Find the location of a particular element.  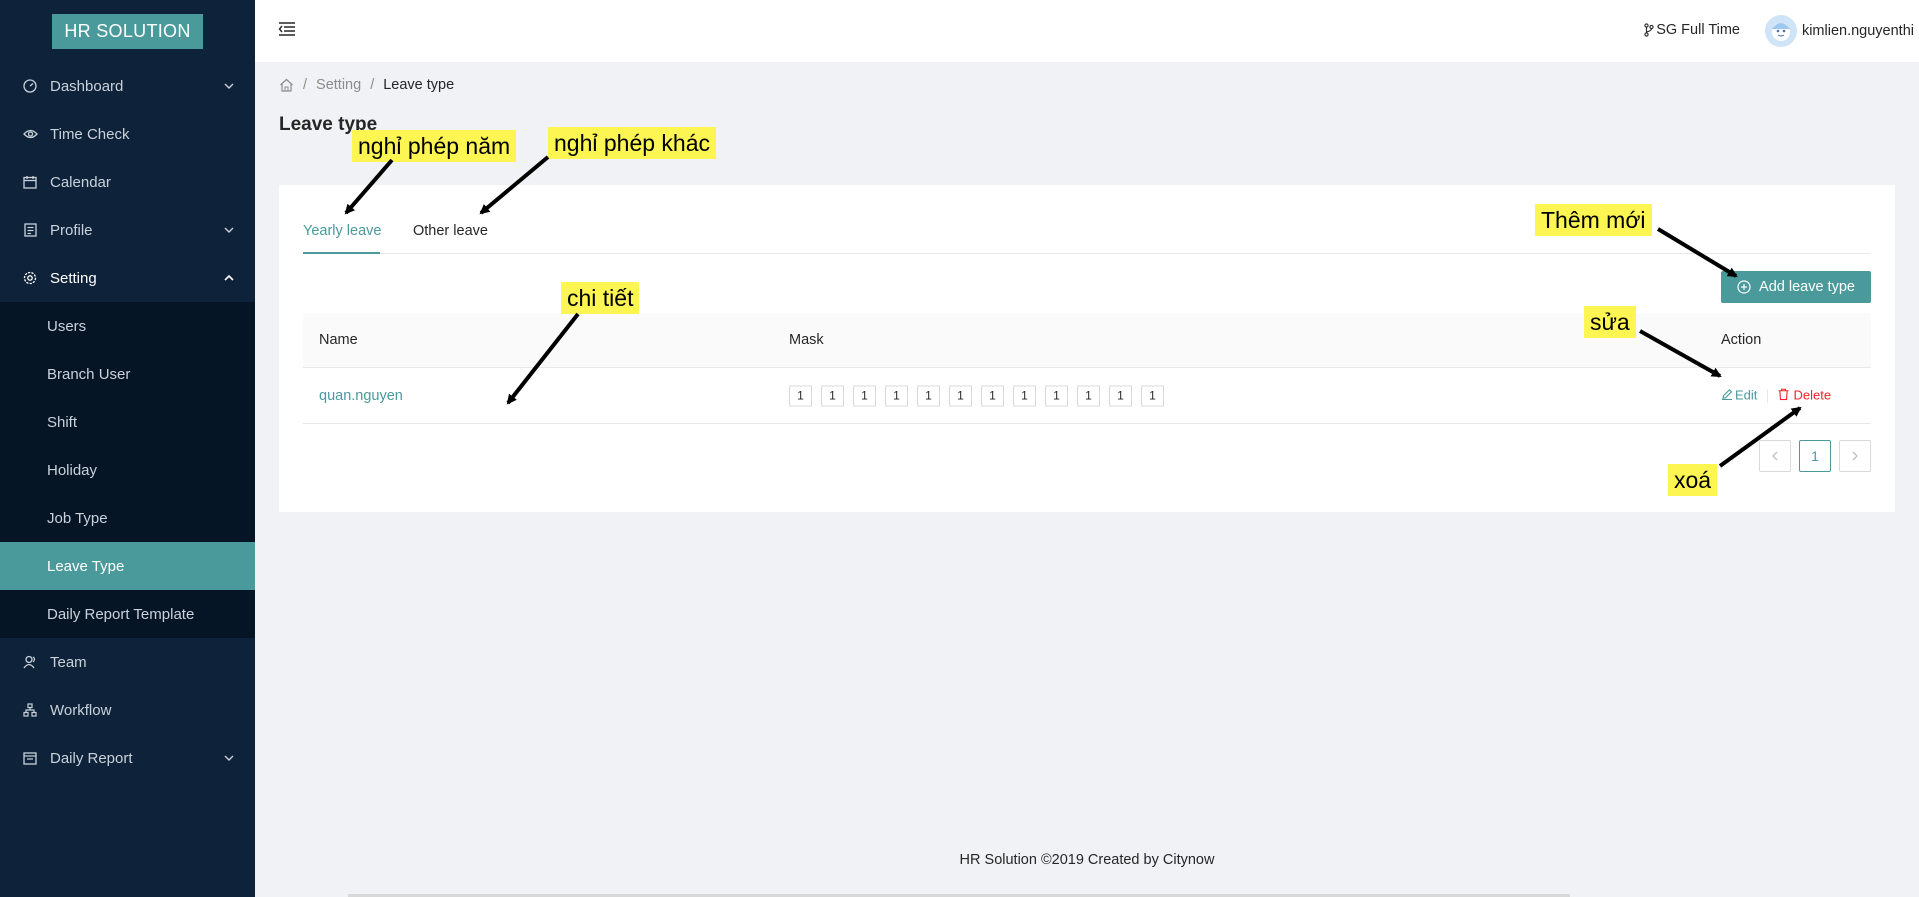

pagination-next-button is located at coordinates (1855, 456).